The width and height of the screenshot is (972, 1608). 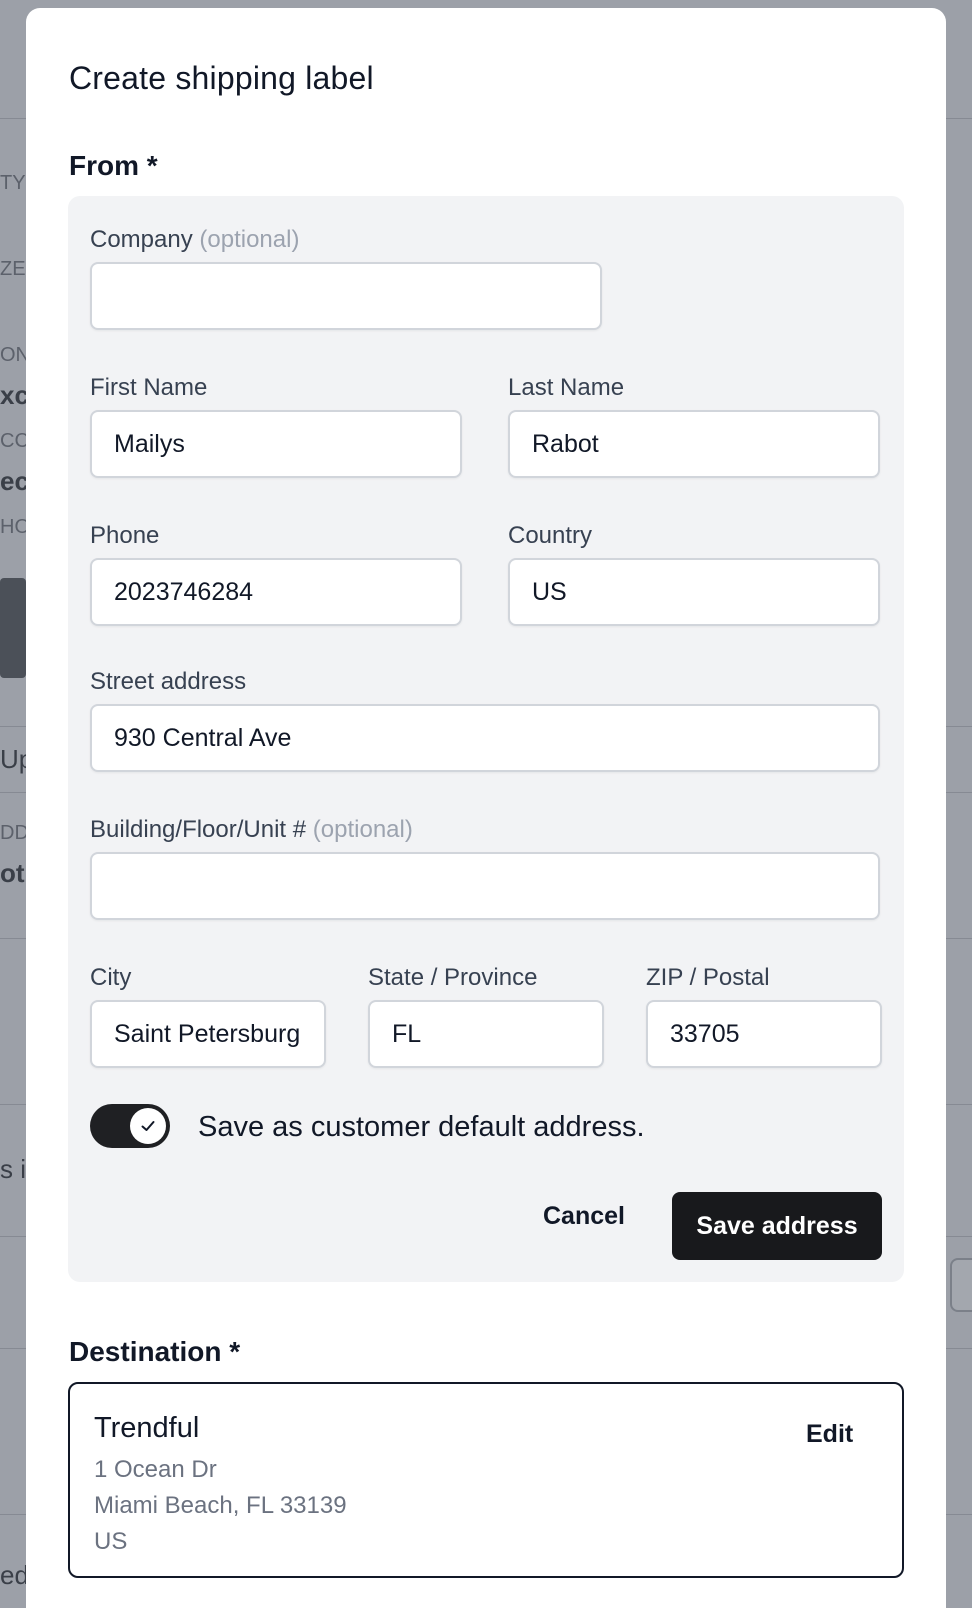 I want to click on toggle-knob, so click(x=148, y=1126).